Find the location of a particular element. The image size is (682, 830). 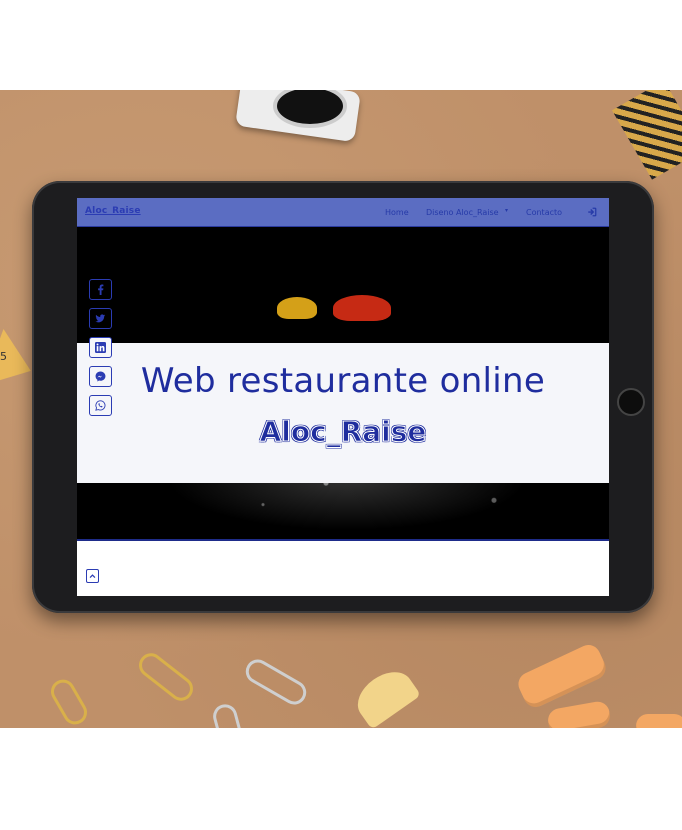

whatsapp-icon is located at coordinates (100, 405).